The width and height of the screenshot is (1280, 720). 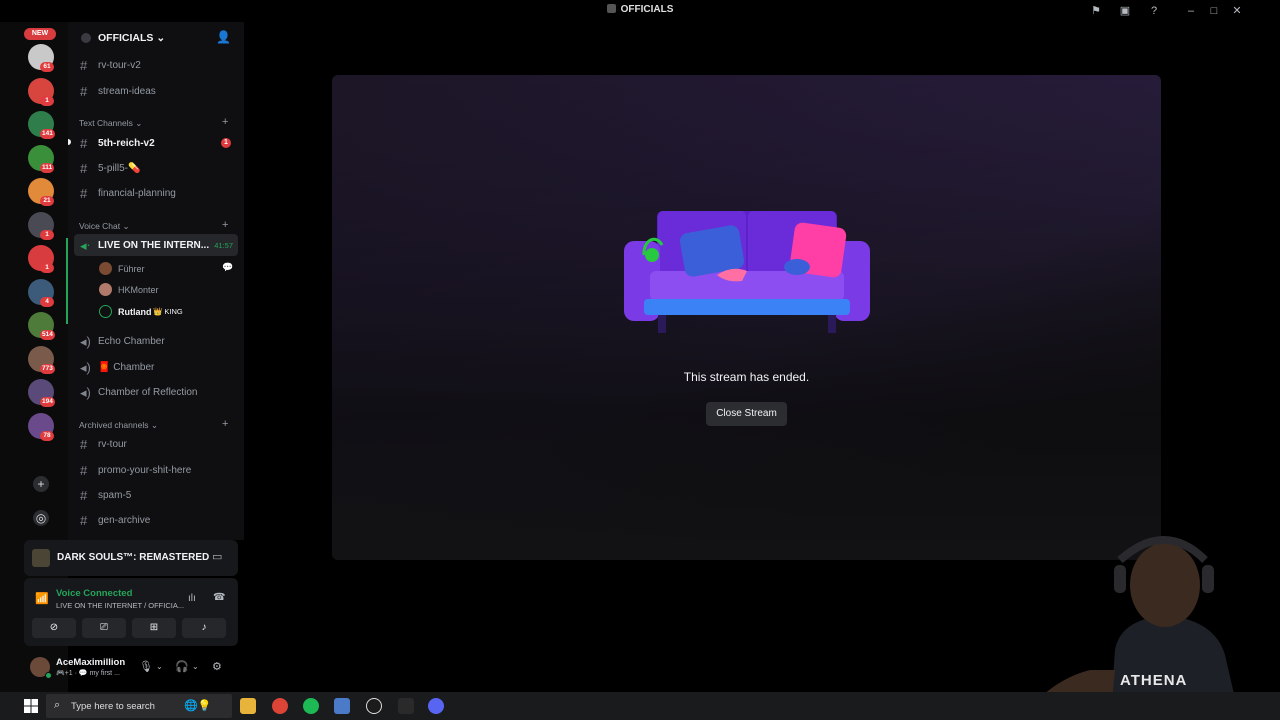 I want to click on search-highlight-icon: 🌐💡, so click(x=198, y=706).